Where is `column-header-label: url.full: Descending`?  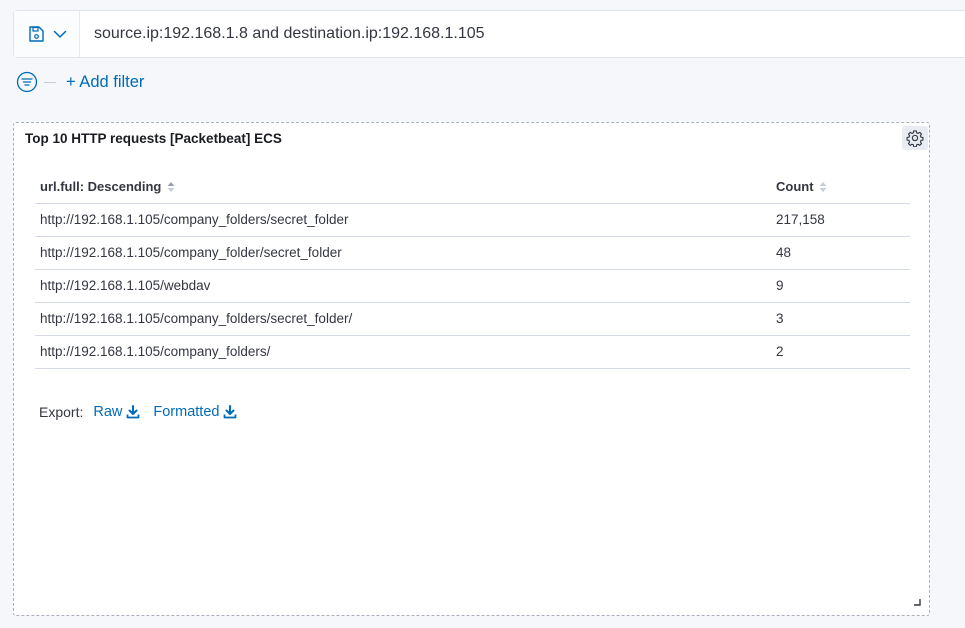
column-header-label: url.full: Descending is located at coordinates (101, 186).